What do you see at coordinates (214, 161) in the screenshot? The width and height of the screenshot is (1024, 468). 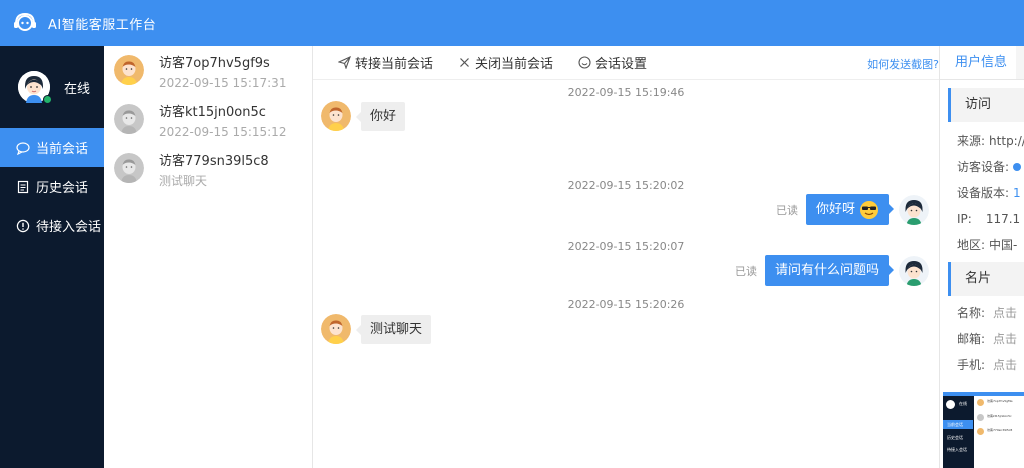 I see `visitor-name: 访客779sn39l5c8` at bounding box center [214, 161].